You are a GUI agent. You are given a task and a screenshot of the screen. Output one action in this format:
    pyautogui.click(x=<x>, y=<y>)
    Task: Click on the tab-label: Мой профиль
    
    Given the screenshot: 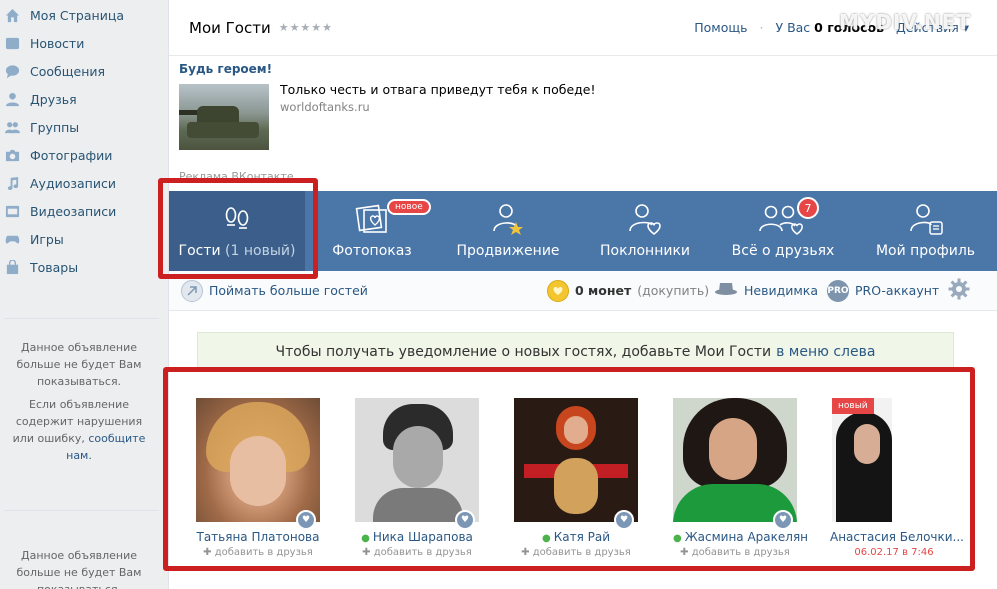 What is the action you would take?
    pyautogui.click(x=925, y=251)
    